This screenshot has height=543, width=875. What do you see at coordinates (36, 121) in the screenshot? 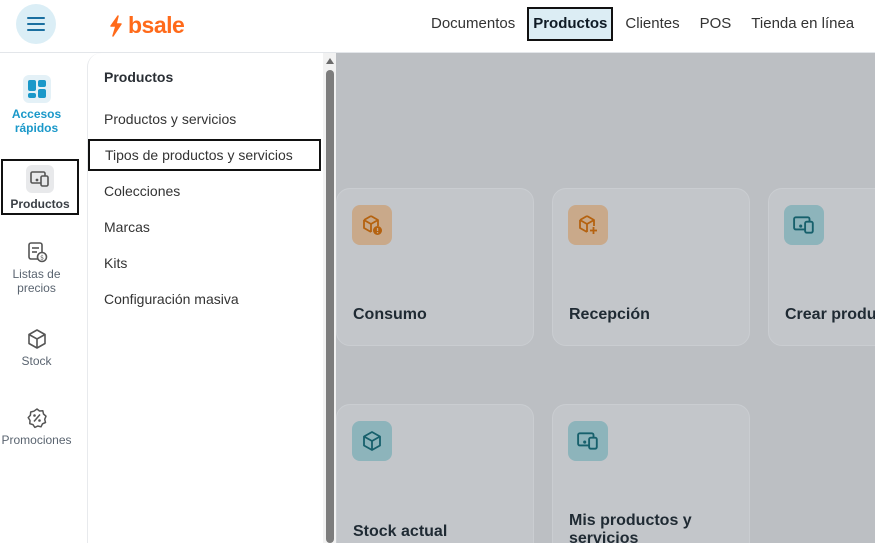
I see `sidebar-item-label: Accesos rápidos` at bounding box center [36, 121].